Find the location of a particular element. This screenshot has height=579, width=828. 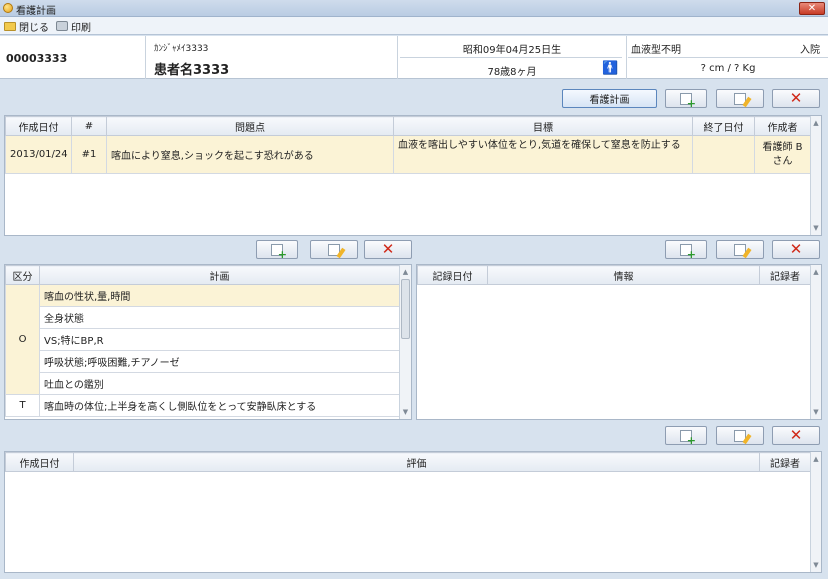

edit-info-button is located at coordinates (740, 249).